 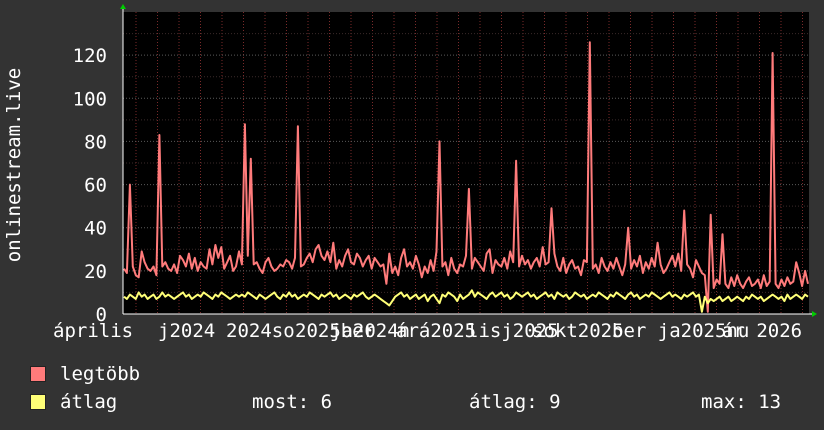 I want to click on y-tick-label: 80, so click(x=95, y=142).